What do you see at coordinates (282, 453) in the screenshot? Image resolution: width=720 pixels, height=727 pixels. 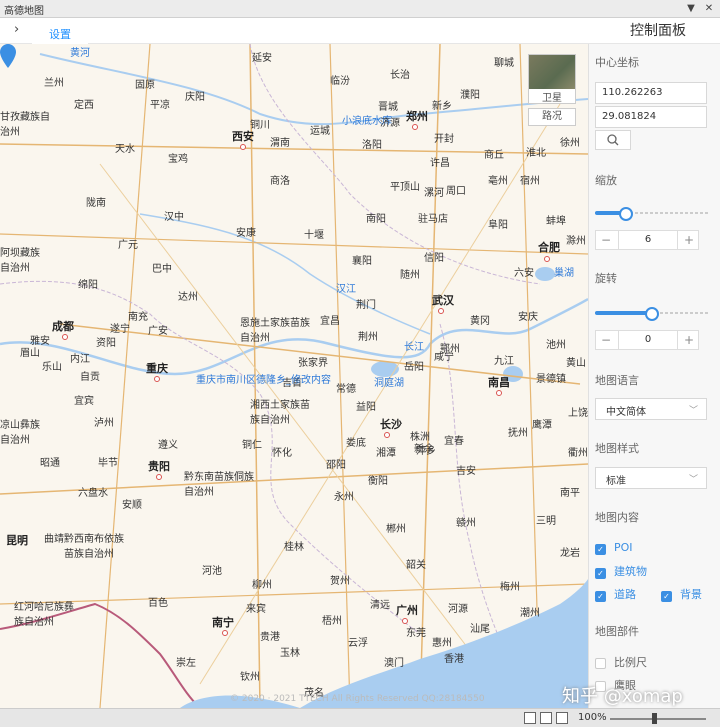 I see `city-label: 怀化` at bounding box center [282, 453].